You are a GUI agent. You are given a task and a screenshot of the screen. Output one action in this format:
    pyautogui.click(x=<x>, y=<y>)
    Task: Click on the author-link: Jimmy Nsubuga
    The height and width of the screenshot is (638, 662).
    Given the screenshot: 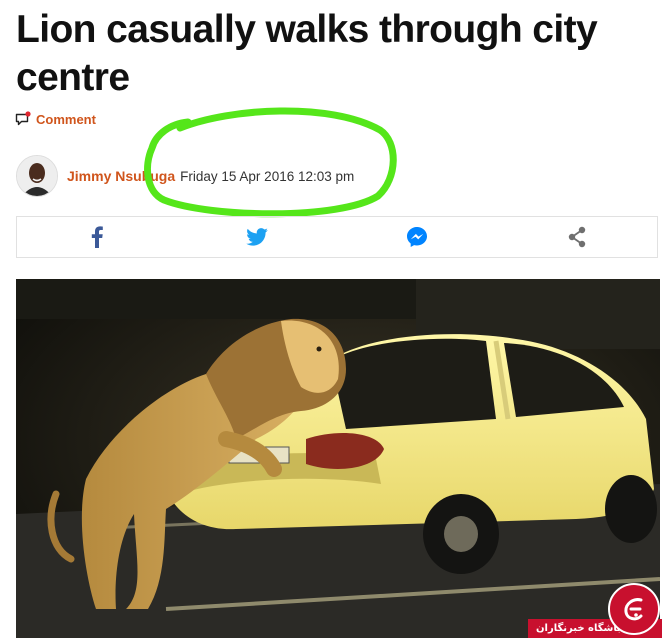 What is the action you would take?
    pyautogui.click(x=121, y=176)
    